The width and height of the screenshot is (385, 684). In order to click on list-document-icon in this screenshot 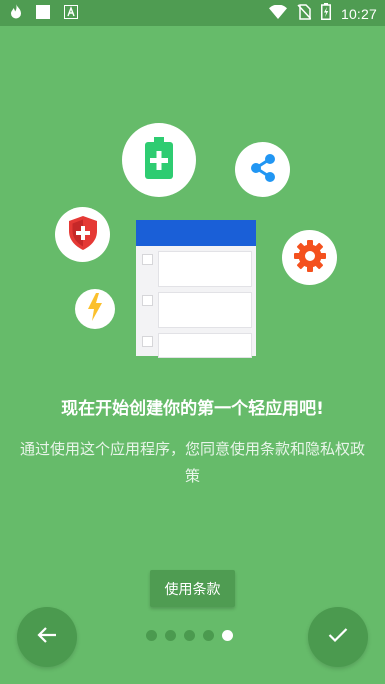, I will do `click(196, 289)`.